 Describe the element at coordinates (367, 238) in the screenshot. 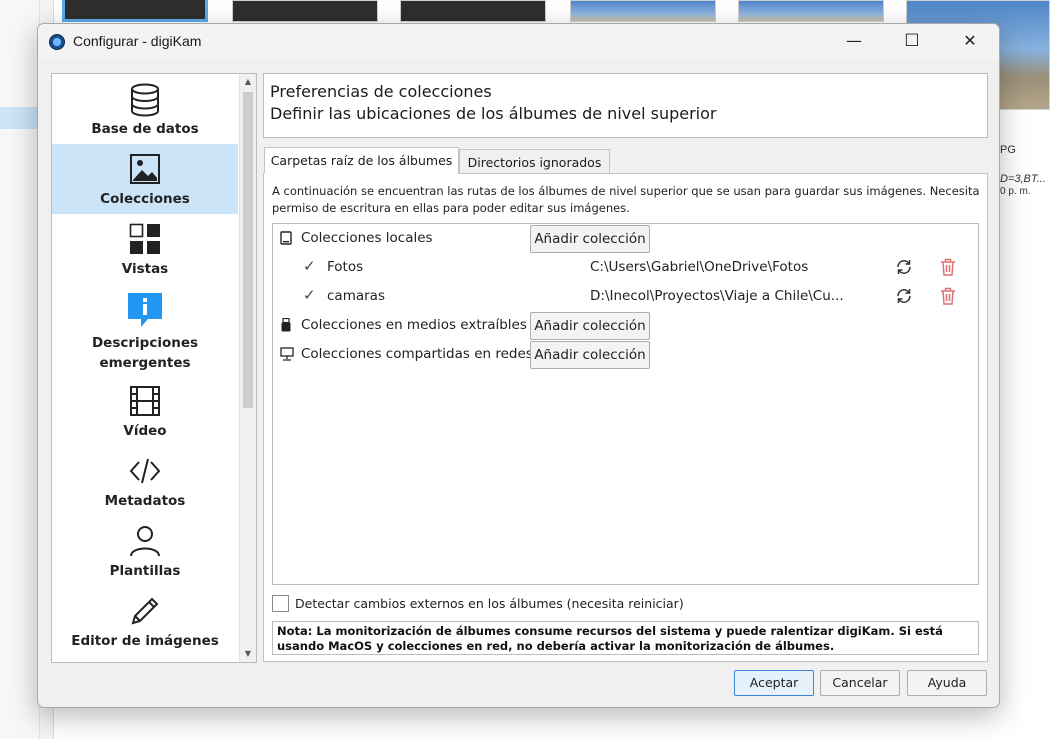

I see `collection-category-label: Colecciones locales` at that location.